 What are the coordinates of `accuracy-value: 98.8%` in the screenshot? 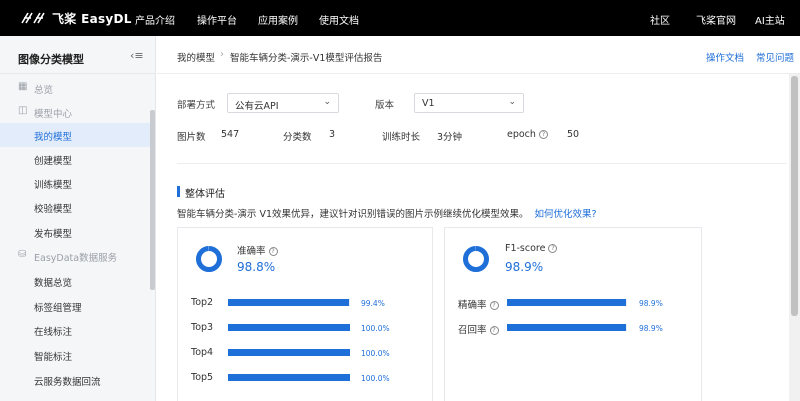 It's located at (256, 267).